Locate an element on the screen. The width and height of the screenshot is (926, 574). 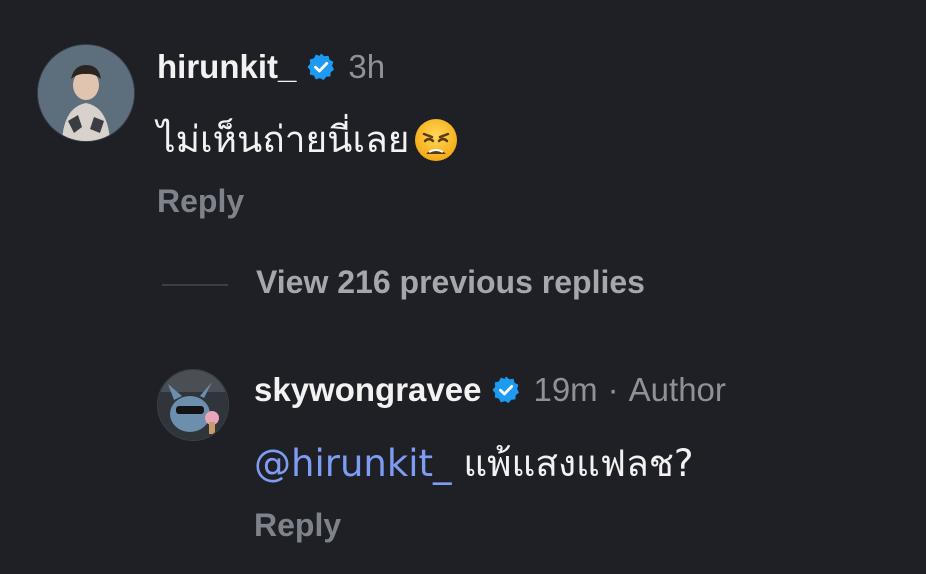
timestamp: 3h is located at coordinates (367, 66).